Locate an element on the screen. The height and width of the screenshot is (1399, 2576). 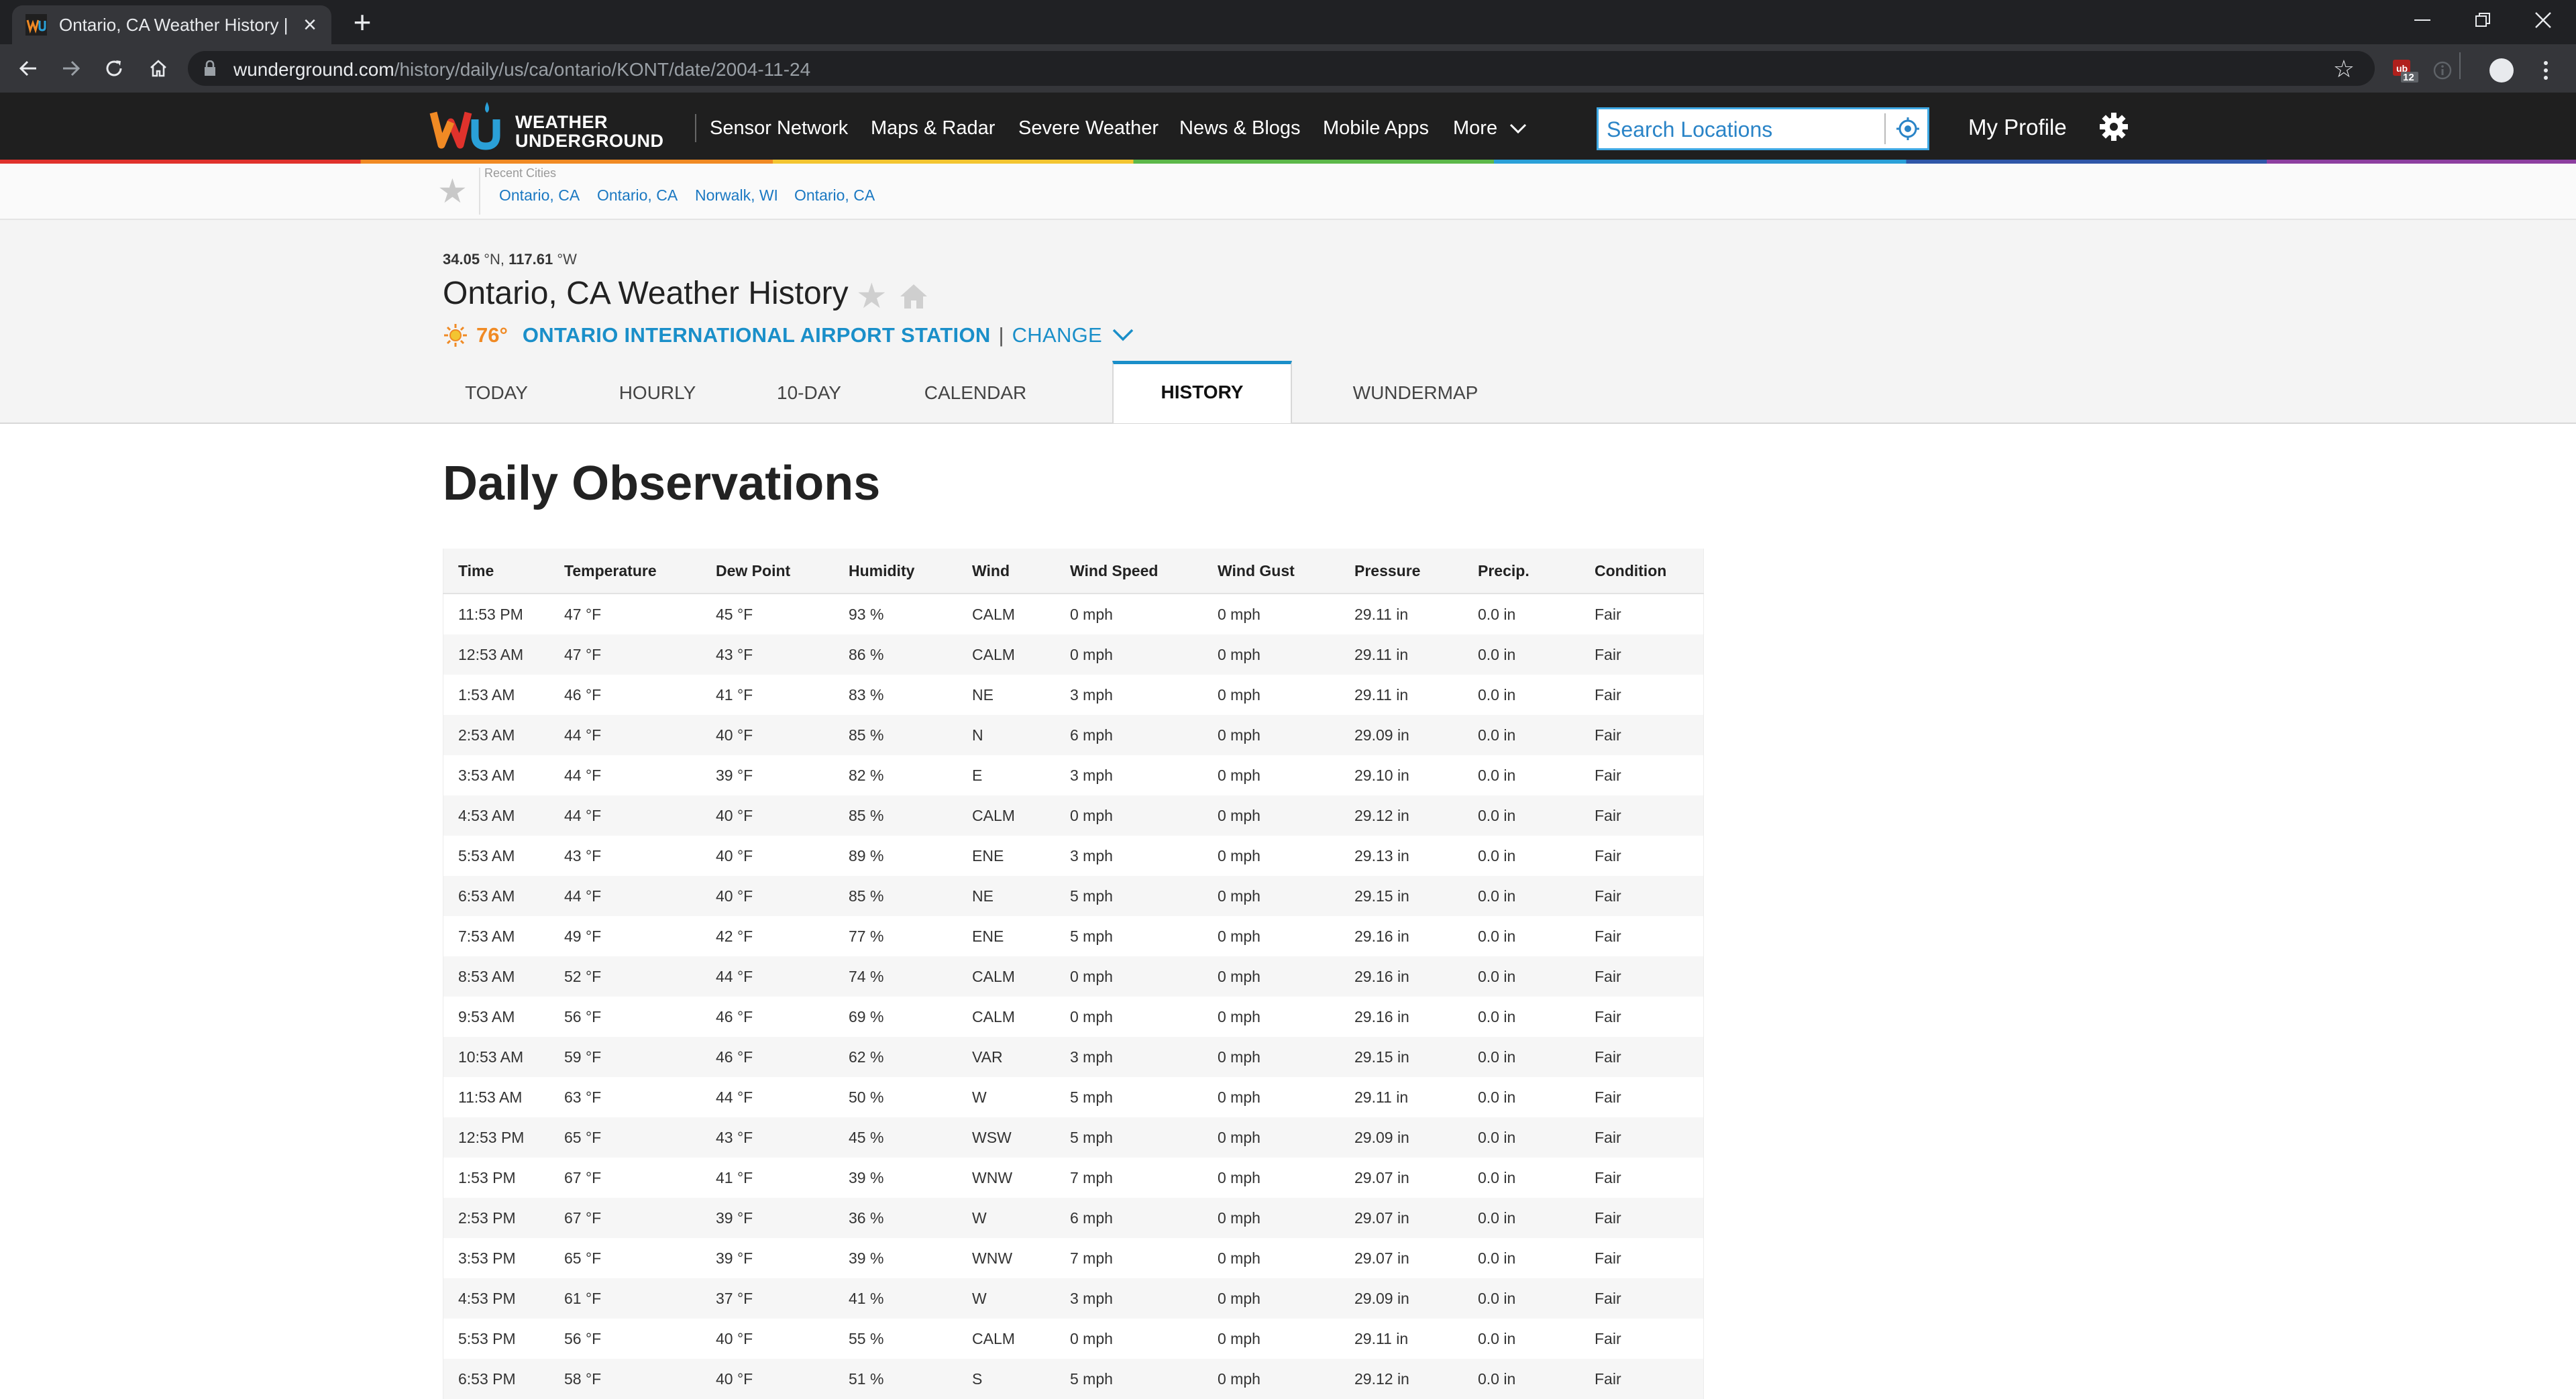
favorite-location-star-icon: ★ is located at coordinates (872, 296).